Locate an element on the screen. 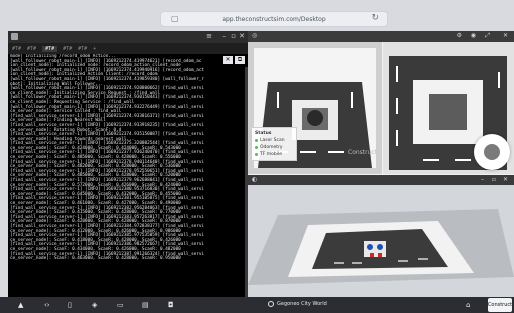 This screenshot has width=514, height=313. joystick-control is located at coordinates (492, 152).